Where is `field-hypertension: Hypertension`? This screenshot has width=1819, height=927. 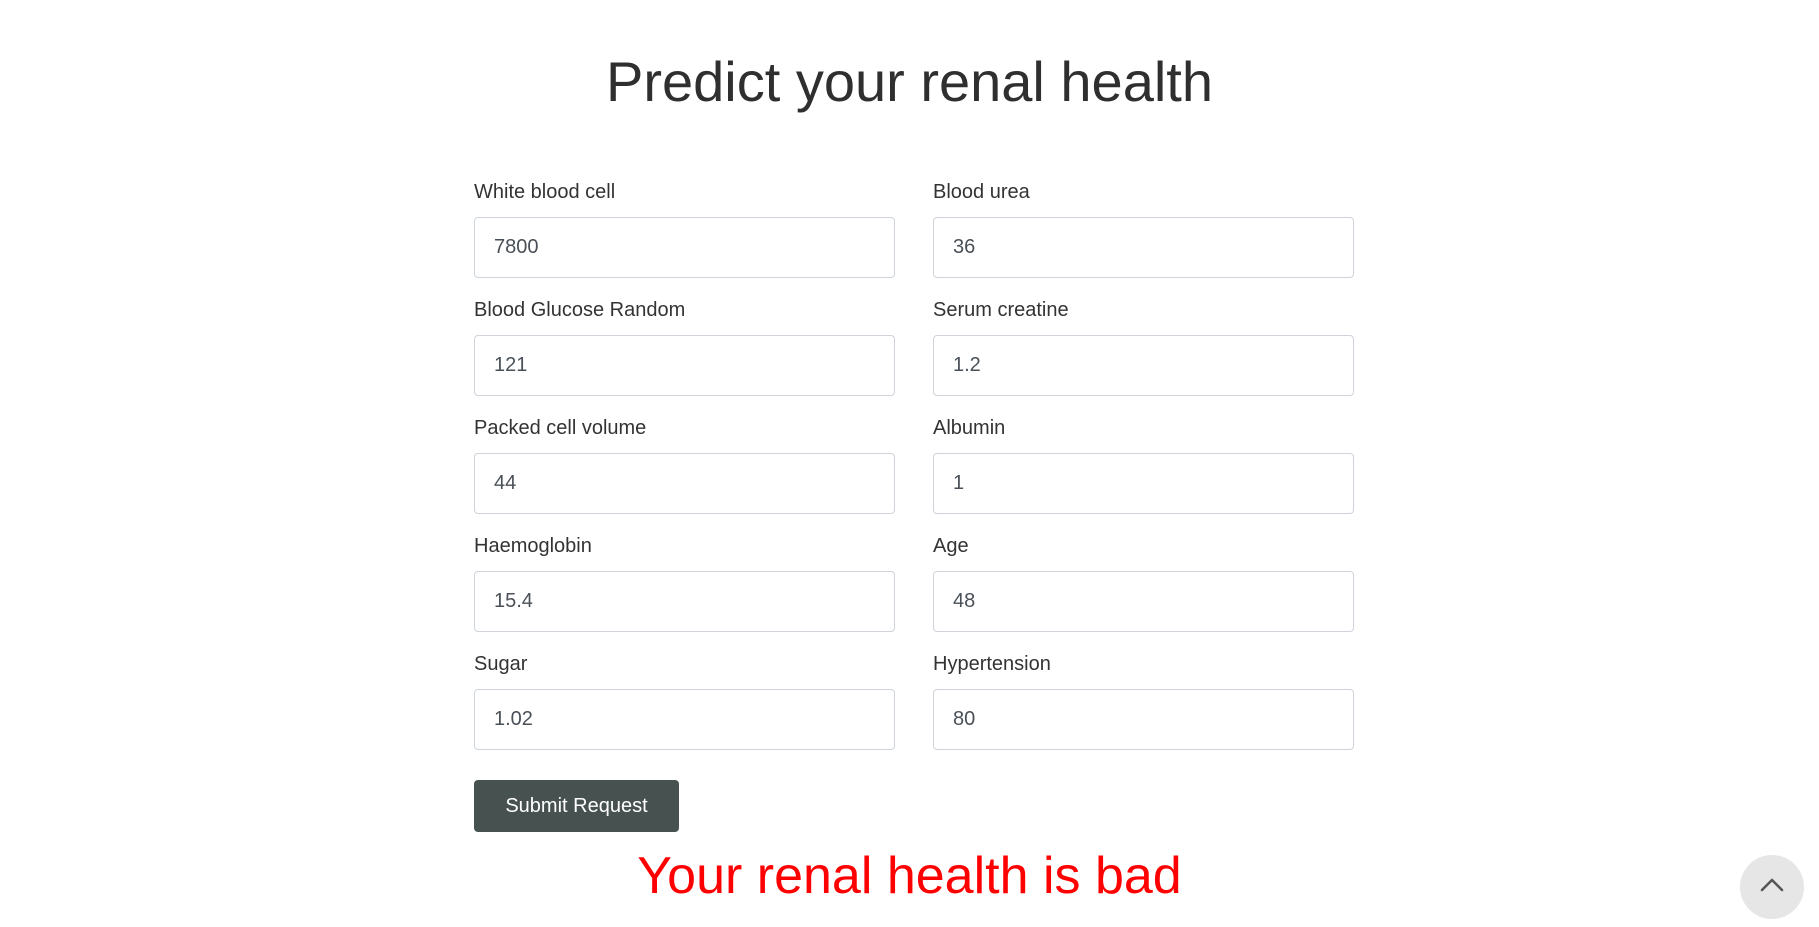 field-hypertension: Hypertension is located at coordinates (1143, 701).